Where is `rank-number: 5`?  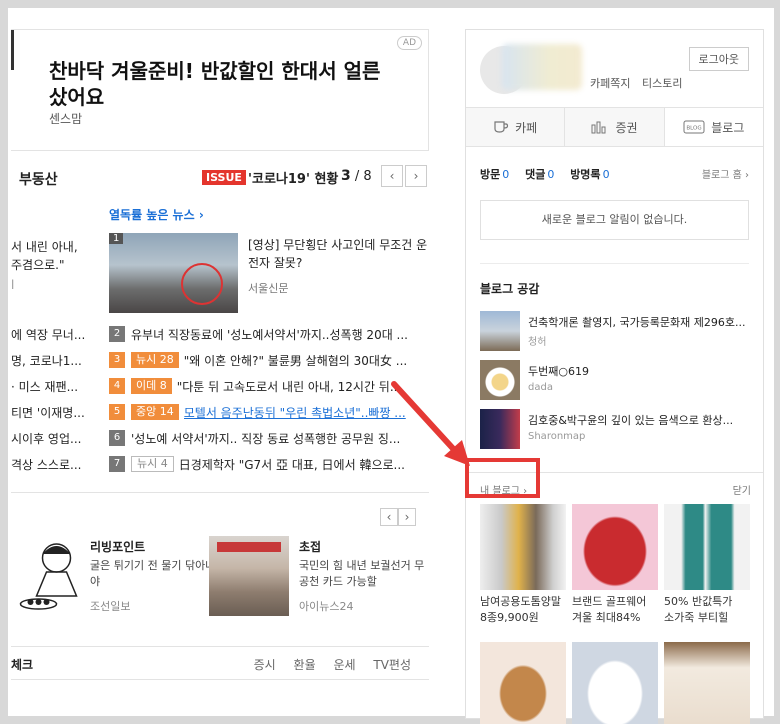
rank-number: 5 is located at coordinates (117, 412).